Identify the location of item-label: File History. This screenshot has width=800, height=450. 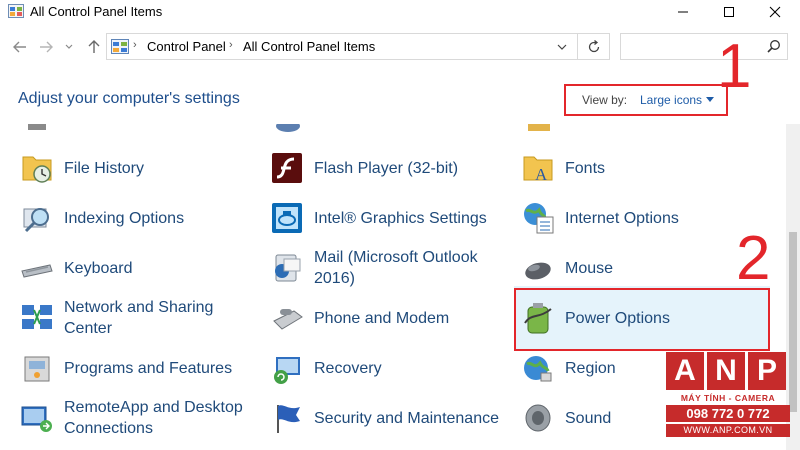
(104, 168).